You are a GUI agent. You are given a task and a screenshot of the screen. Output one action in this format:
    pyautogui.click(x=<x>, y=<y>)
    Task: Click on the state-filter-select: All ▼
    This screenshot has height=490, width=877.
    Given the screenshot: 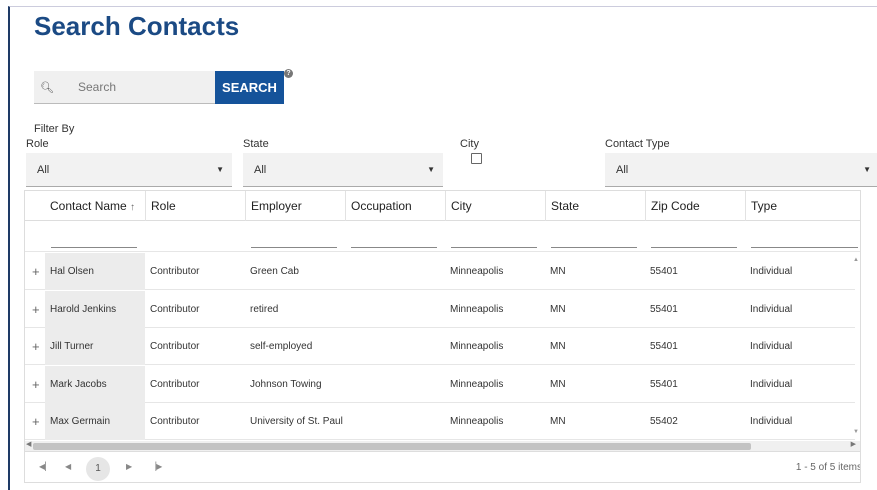 What is the action you would take?
    pyautogui.click(x=343, y=170)
    